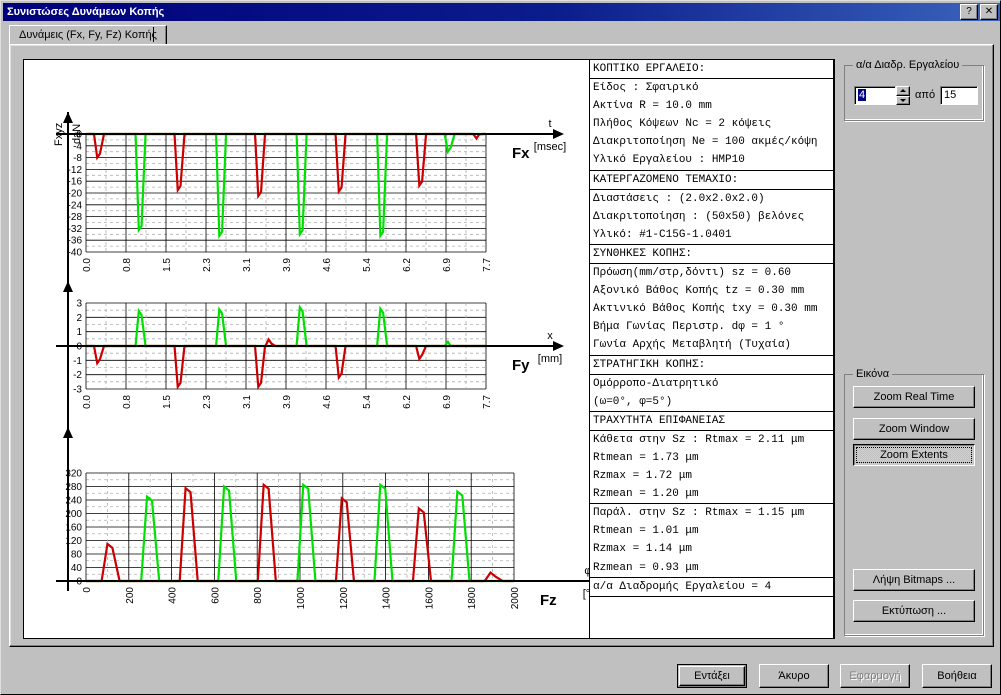 This screenshot has height=695, width=1001. What do you see at coordinates (258, 595) in the screenshot?
I see `x-tick-label: 800` at bounding box center [258, 595].